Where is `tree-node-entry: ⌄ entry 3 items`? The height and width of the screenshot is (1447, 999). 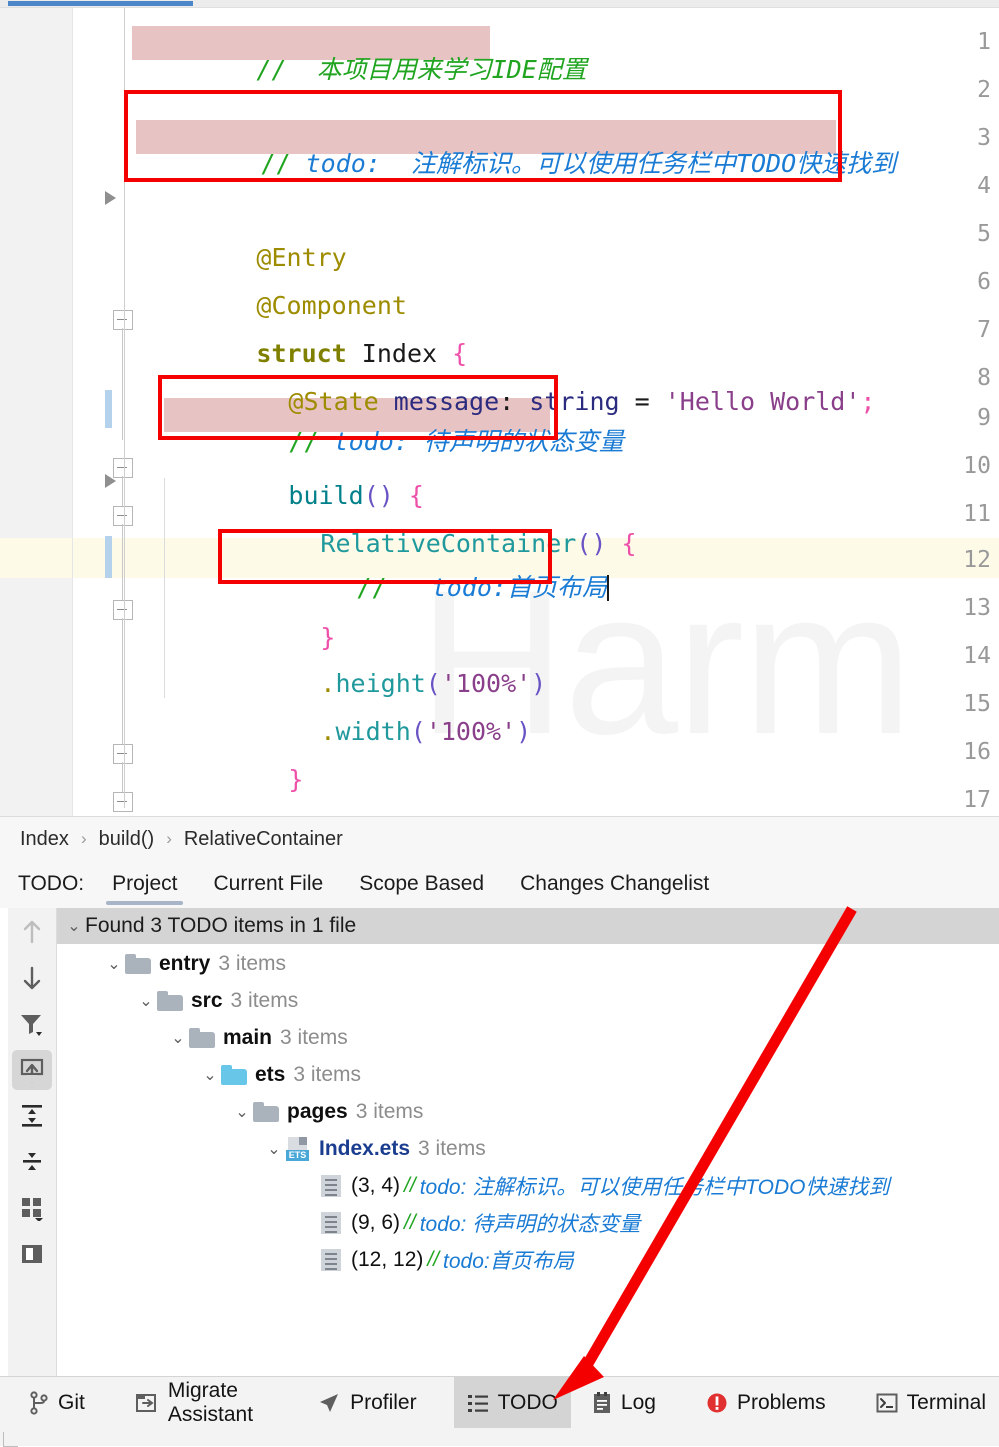 tree-node-entry: ⌄ entry 3 items is located at coordinates (194, 964).